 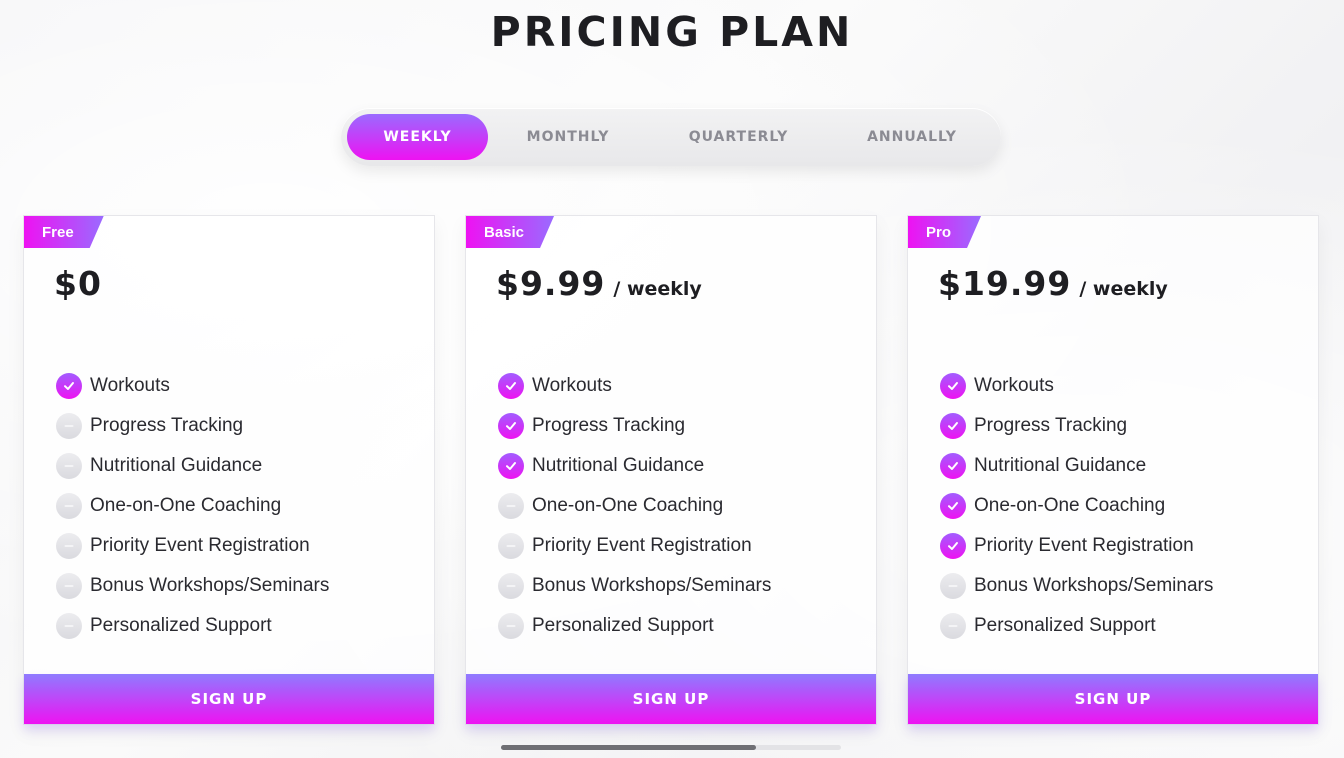 What do you see at coordinates (1113, 699) in the screenshot?
I see `sign-up-button-pro: SIGN UP` at bounding box center [1113, 699].